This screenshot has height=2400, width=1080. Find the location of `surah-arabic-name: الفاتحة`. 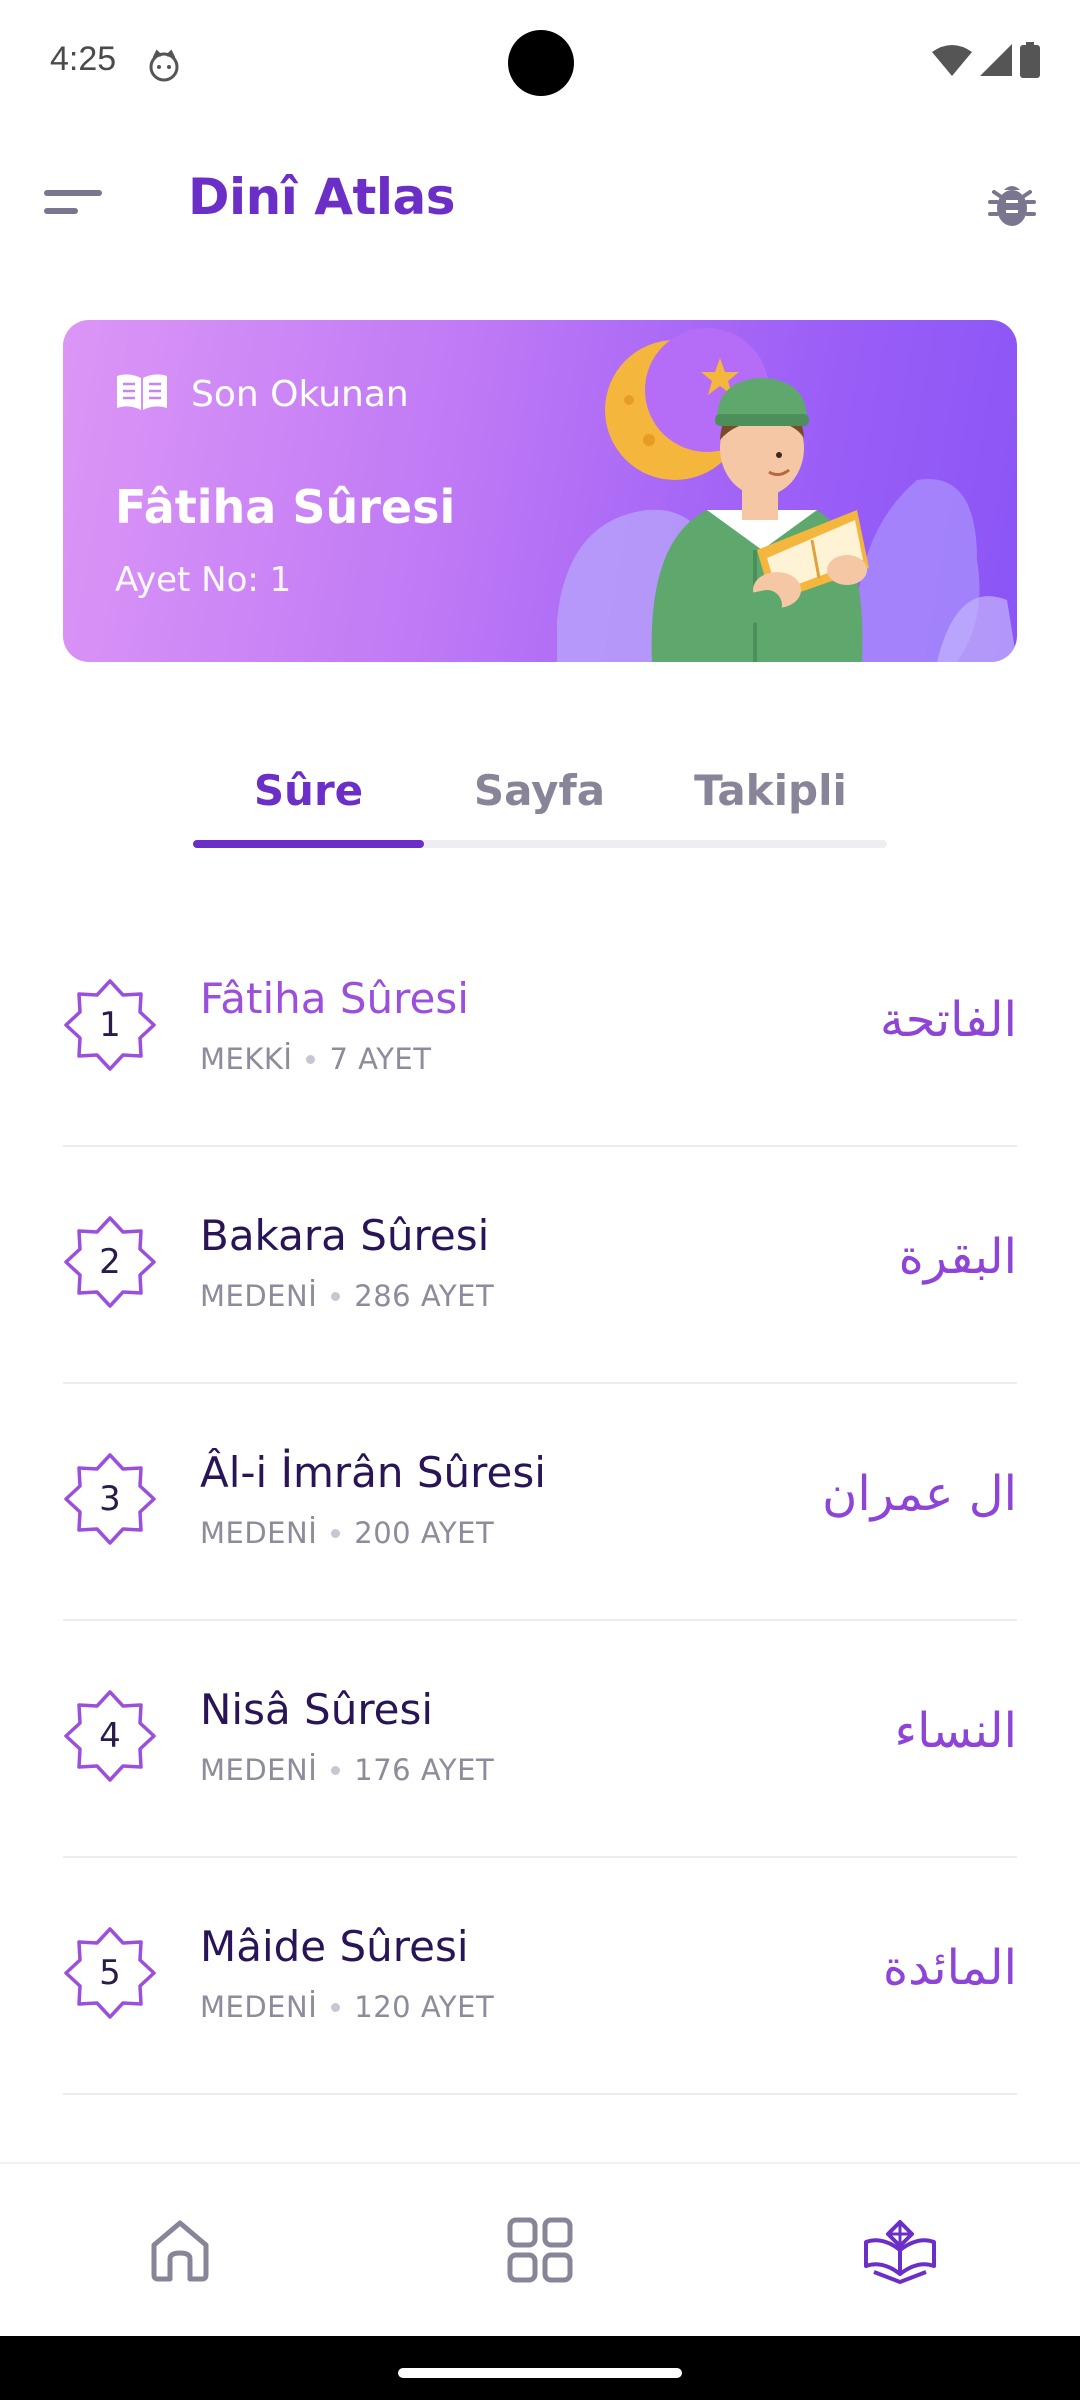

surah-arabic-name: الفاتحة is located at coordinates (948, 1020).